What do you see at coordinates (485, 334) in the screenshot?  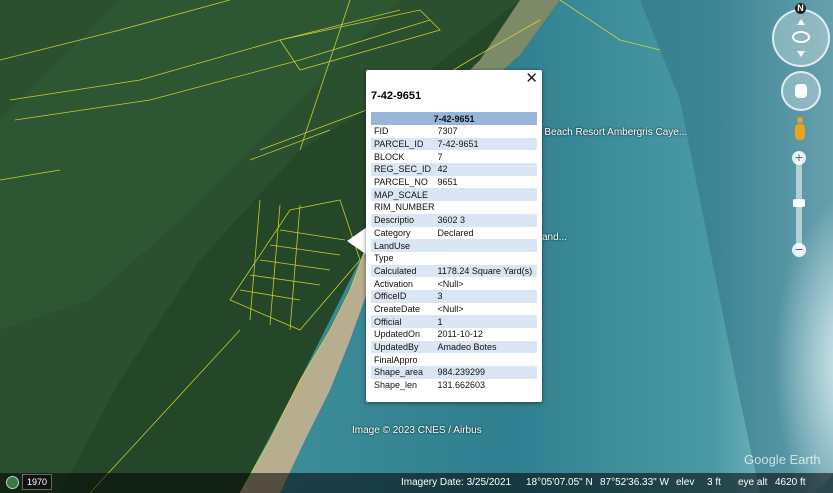 I see `attribute-value: 2011-10-12` at bounding box center [485, 334].